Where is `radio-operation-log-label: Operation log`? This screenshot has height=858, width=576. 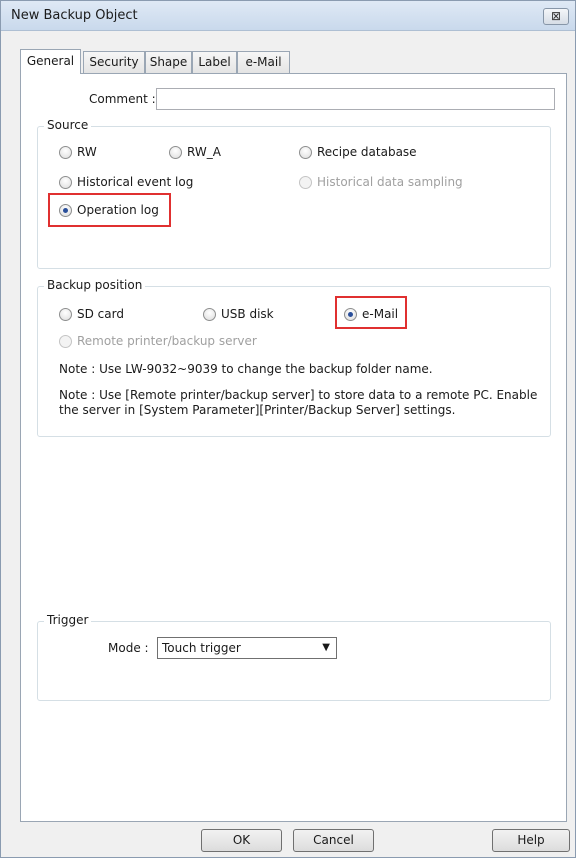 radio-operation-log-label: Operation log is located at coordinates (118, 210).